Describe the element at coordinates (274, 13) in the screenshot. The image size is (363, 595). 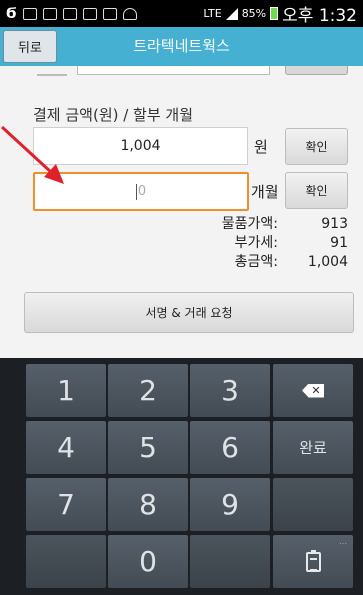
I see `battery-icon` at that location.